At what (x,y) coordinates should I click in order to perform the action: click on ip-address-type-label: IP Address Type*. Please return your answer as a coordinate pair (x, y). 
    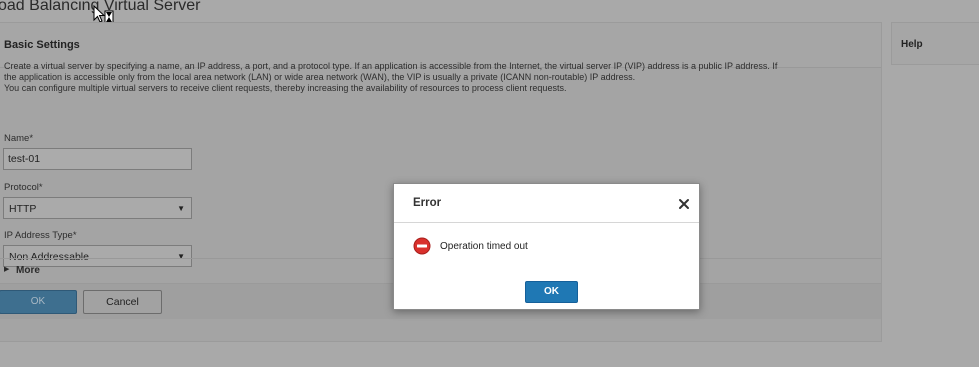
    Looking at the image, I should click on (40, 235).